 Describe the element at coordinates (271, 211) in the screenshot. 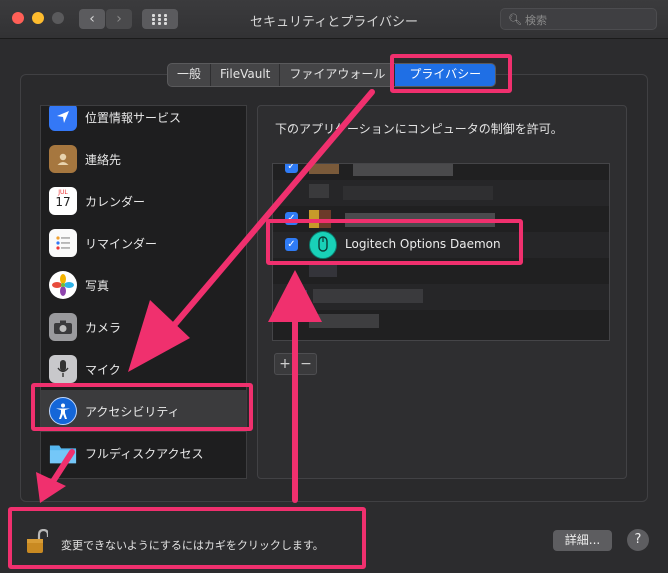

I see `arrow-to-accessibility` at that location.